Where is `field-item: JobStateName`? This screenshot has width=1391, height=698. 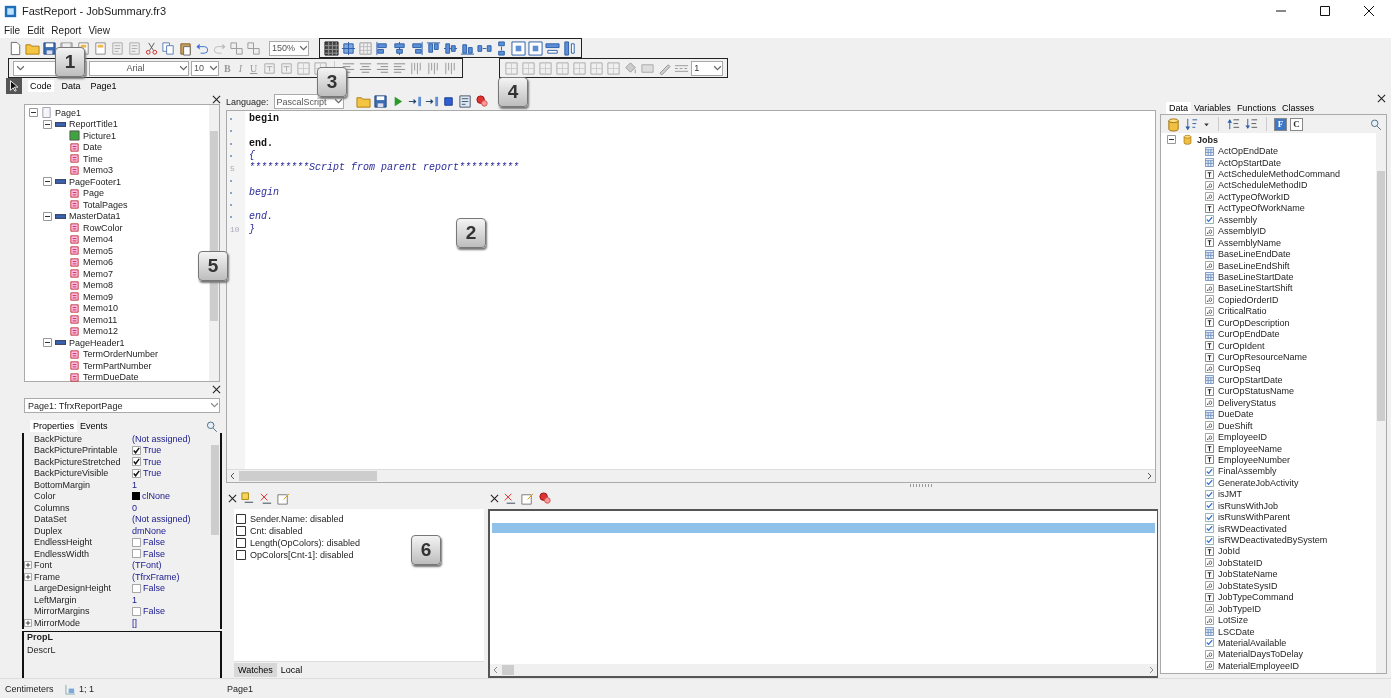
field-item: JobStateName is located at coordinates (1248, 574).